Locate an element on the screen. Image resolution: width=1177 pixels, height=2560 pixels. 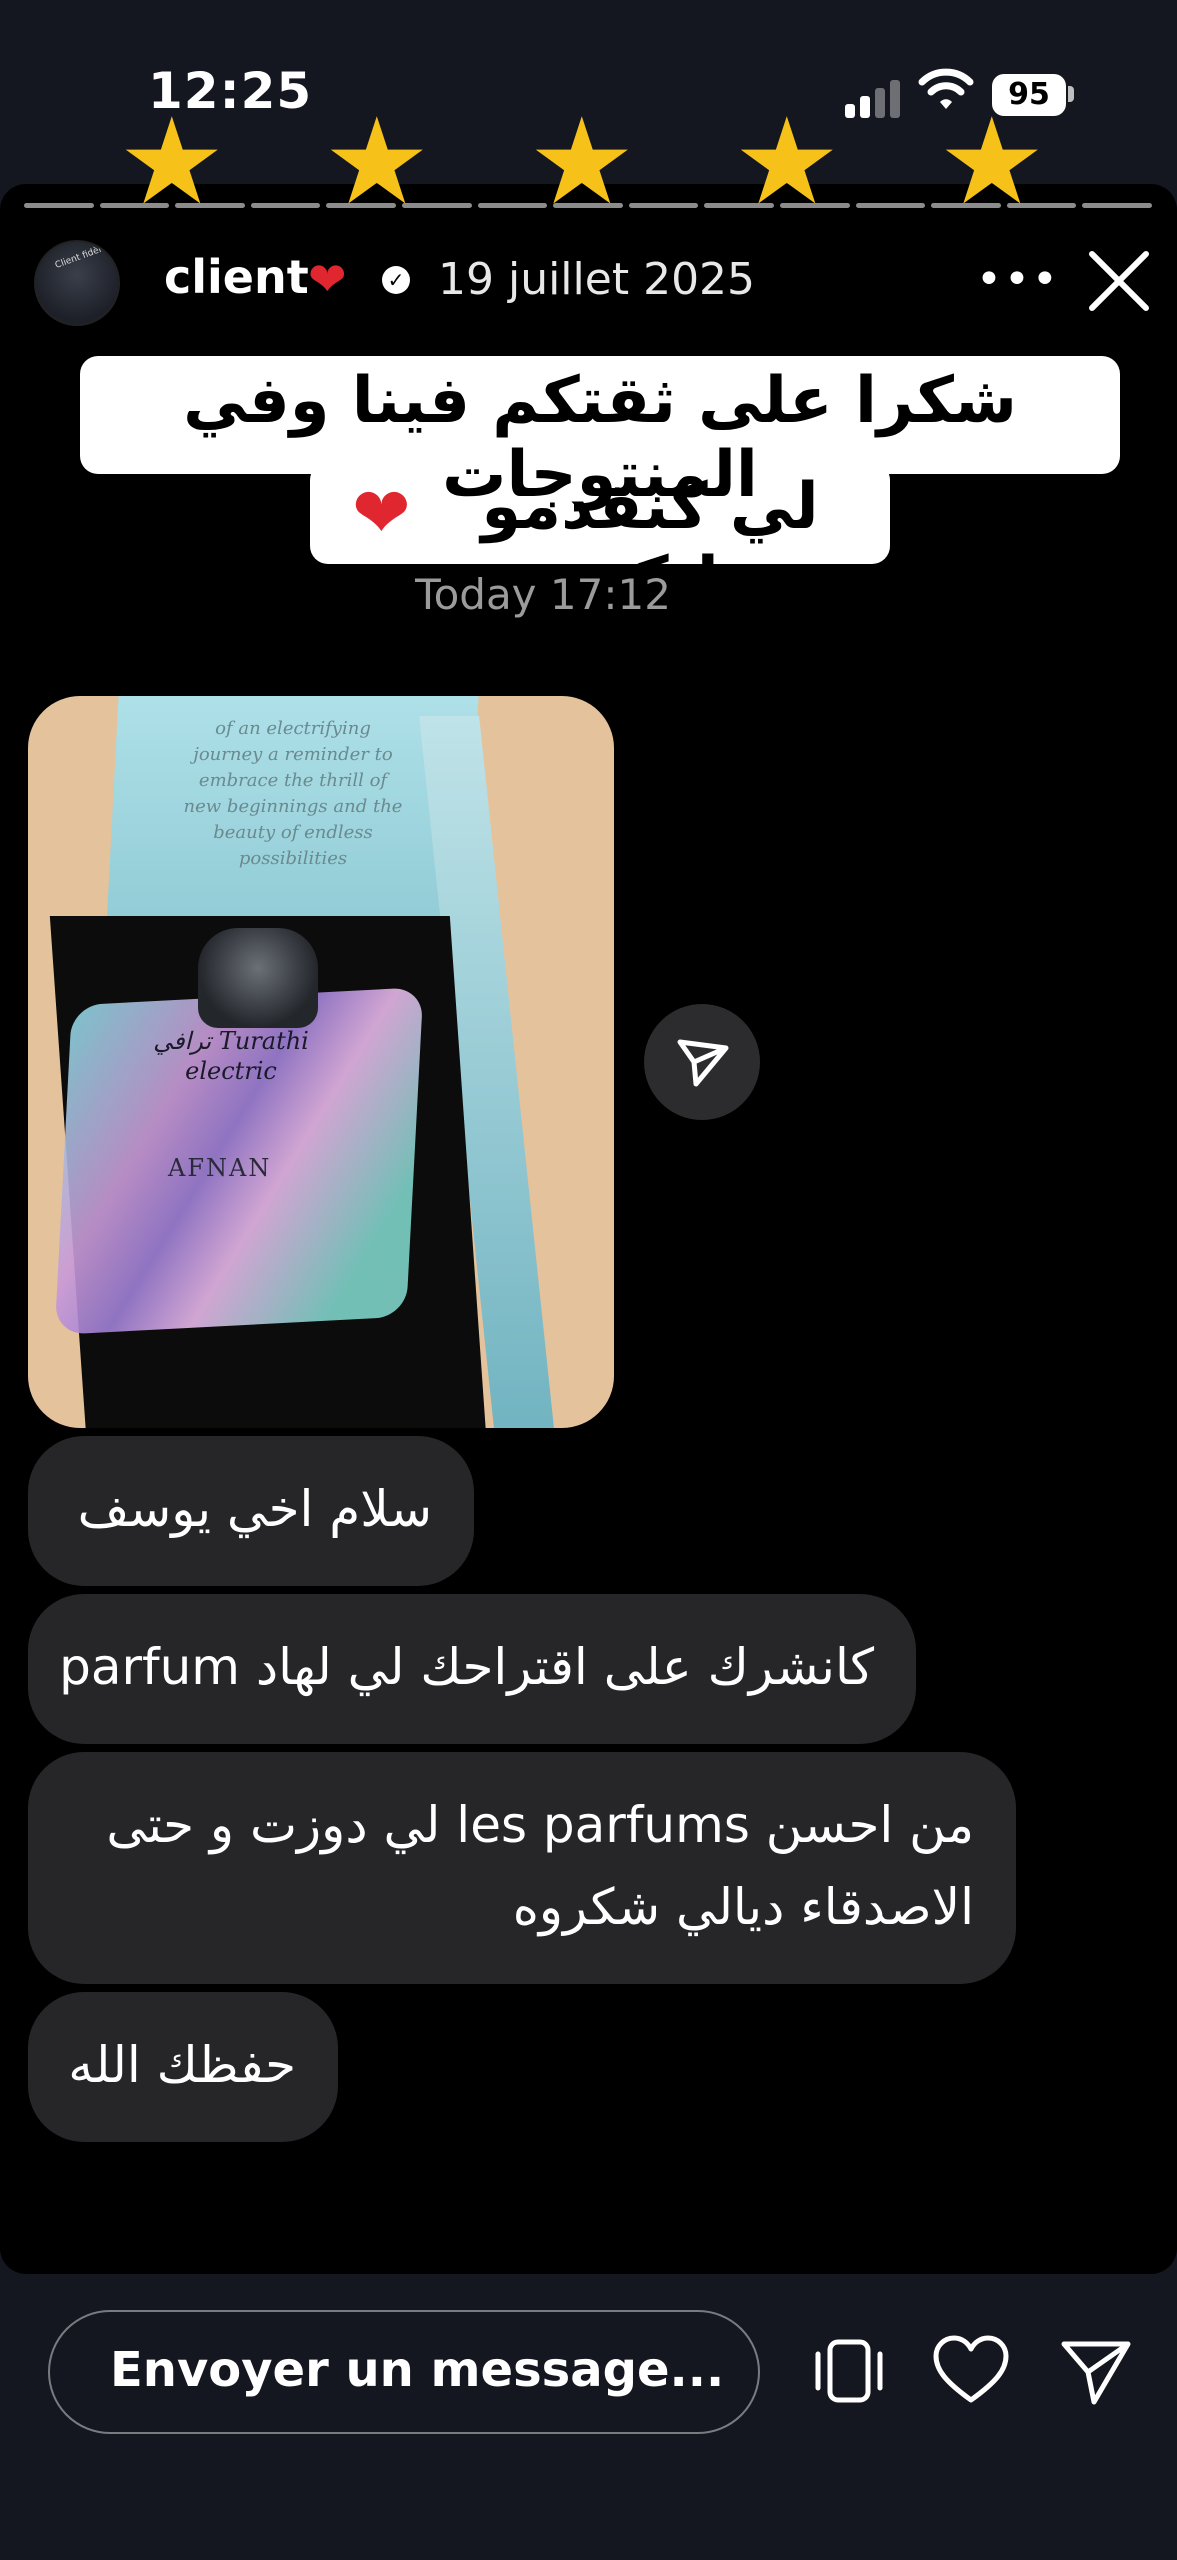
verified-icon: ✓ is located at coordinates (396, 280).